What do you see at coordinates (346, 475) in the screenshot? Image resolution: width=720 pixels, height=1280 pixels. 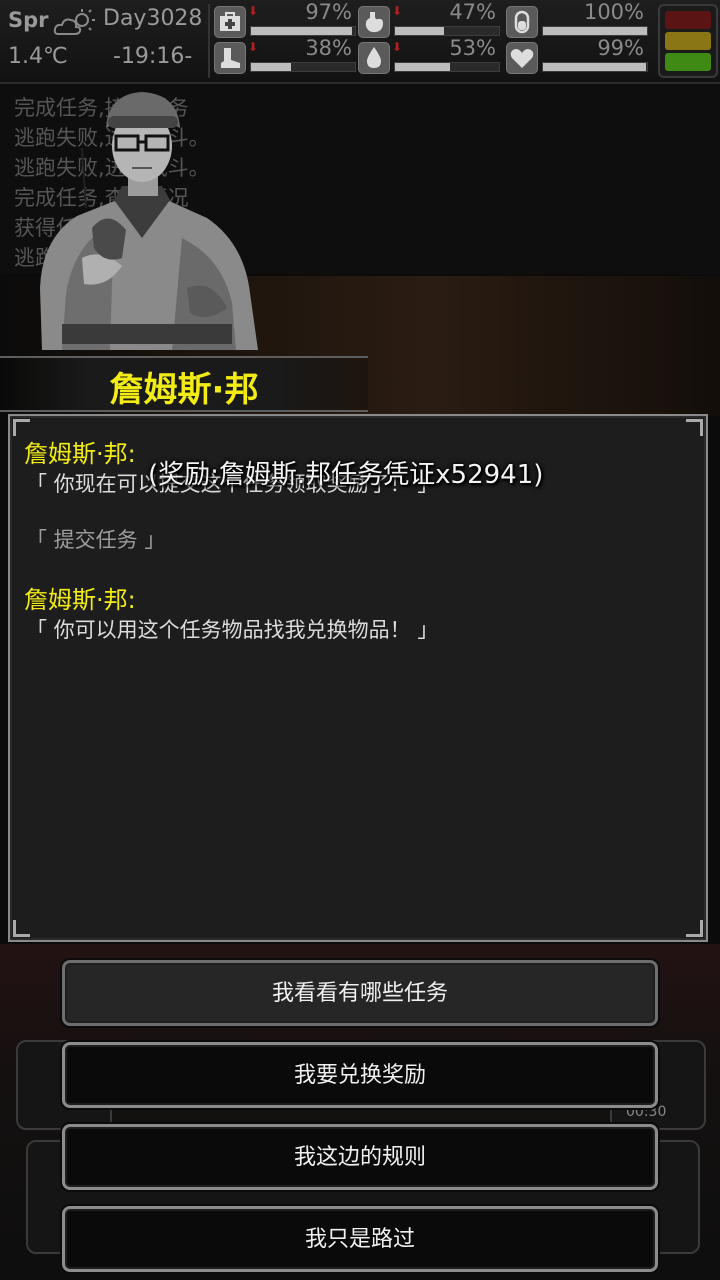 I see `reward-notification: (奖励:詹姆斯.邦任务凭证x52941)` at bounding box center [346, 475].